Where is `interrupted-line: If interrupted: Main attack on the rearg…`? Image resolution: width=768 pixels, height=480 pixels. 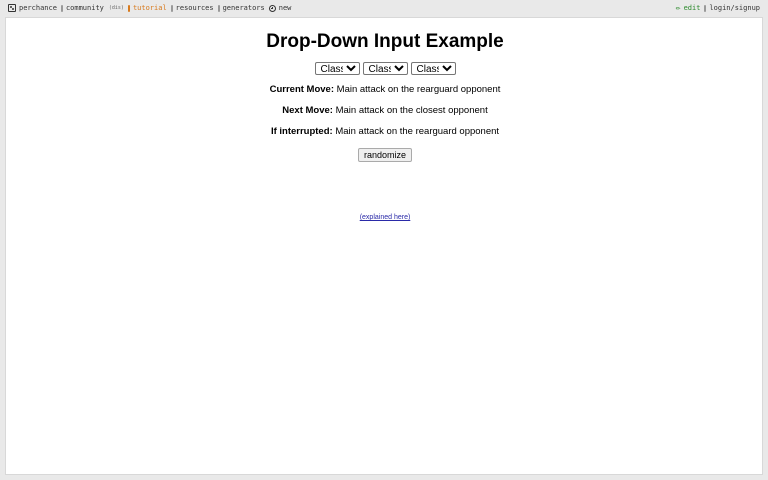
interrupted-line: If interrupted: Main attack on the rearg… is located at coordinates (385, 131).